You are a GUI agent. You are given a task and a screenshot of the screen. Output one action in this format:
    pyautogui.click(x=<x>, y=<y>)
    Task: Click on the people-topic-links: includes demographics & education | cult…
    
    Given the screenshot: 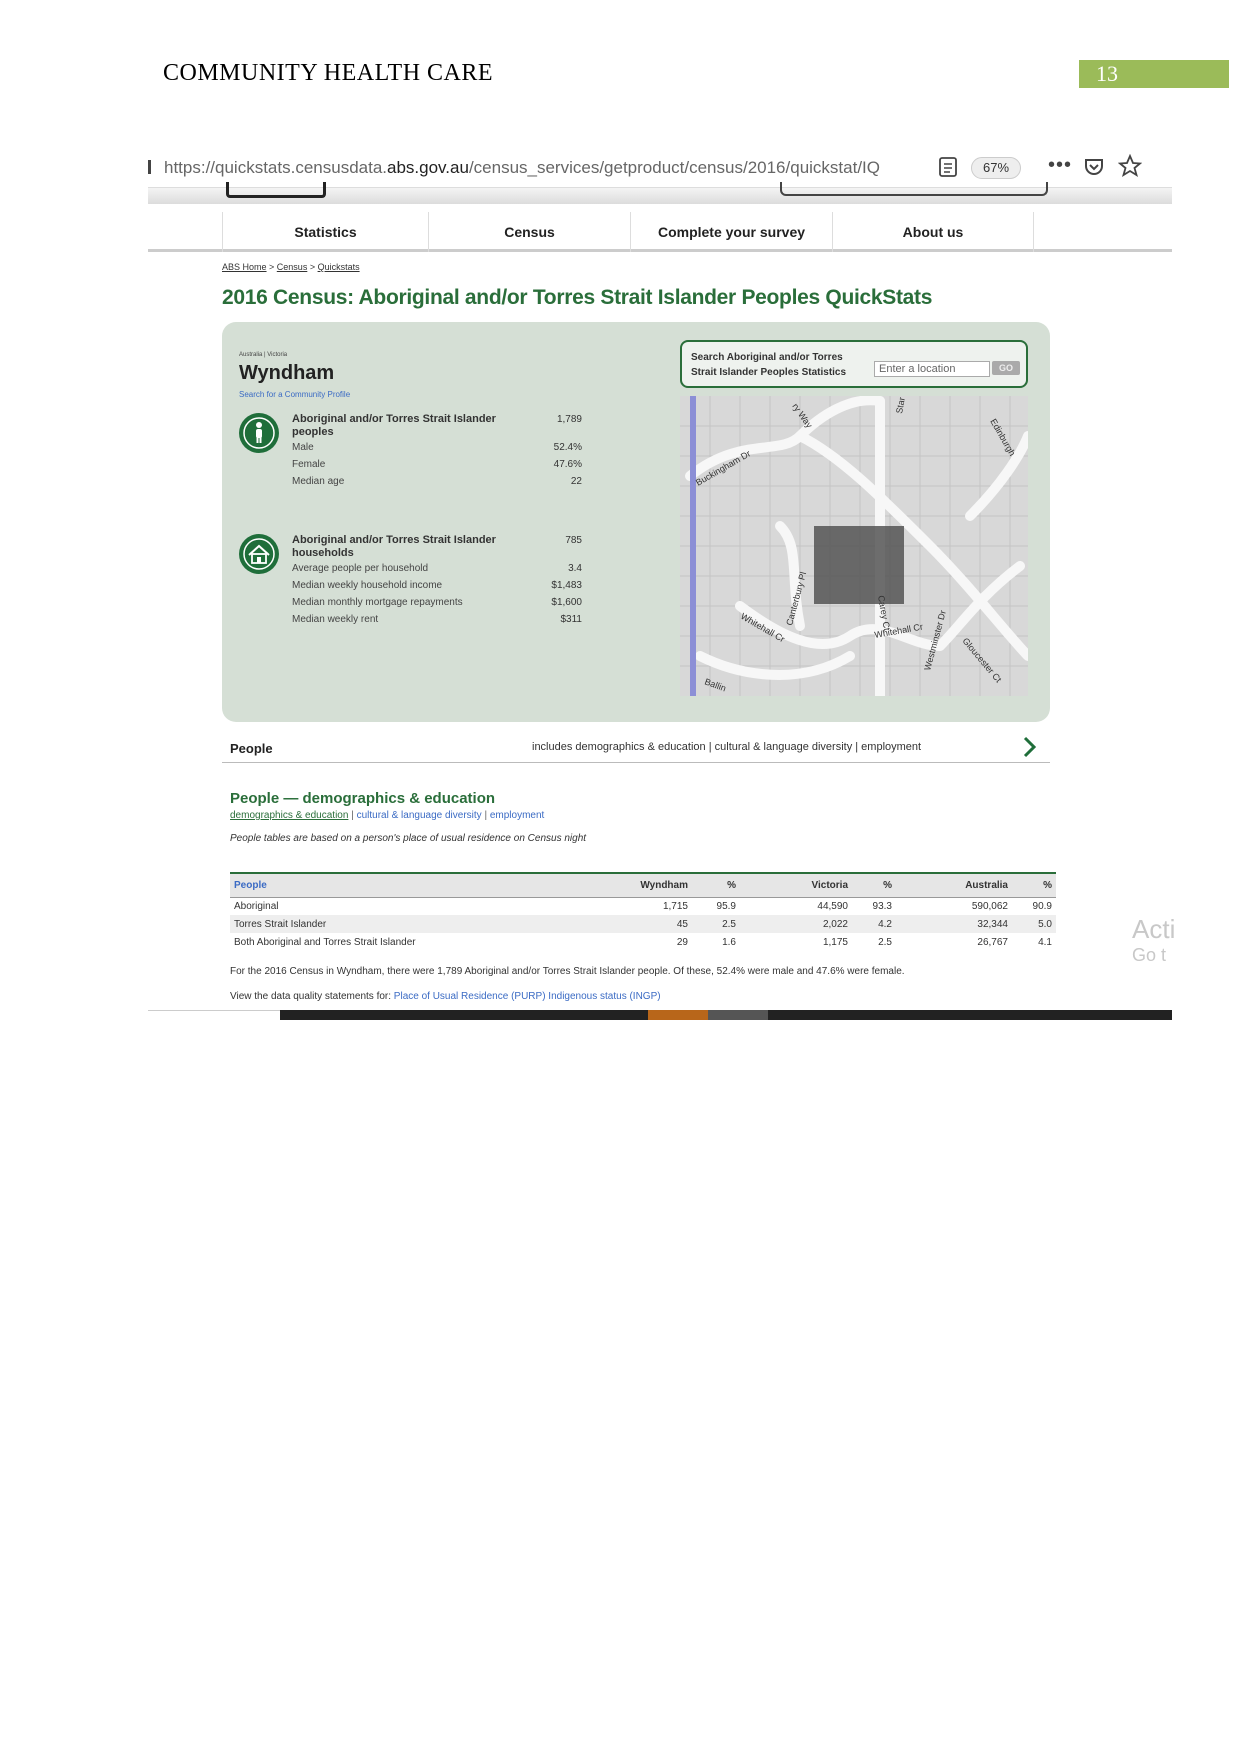 What is the action you would take?
    pyautogui.click(x=726, y=747)
    